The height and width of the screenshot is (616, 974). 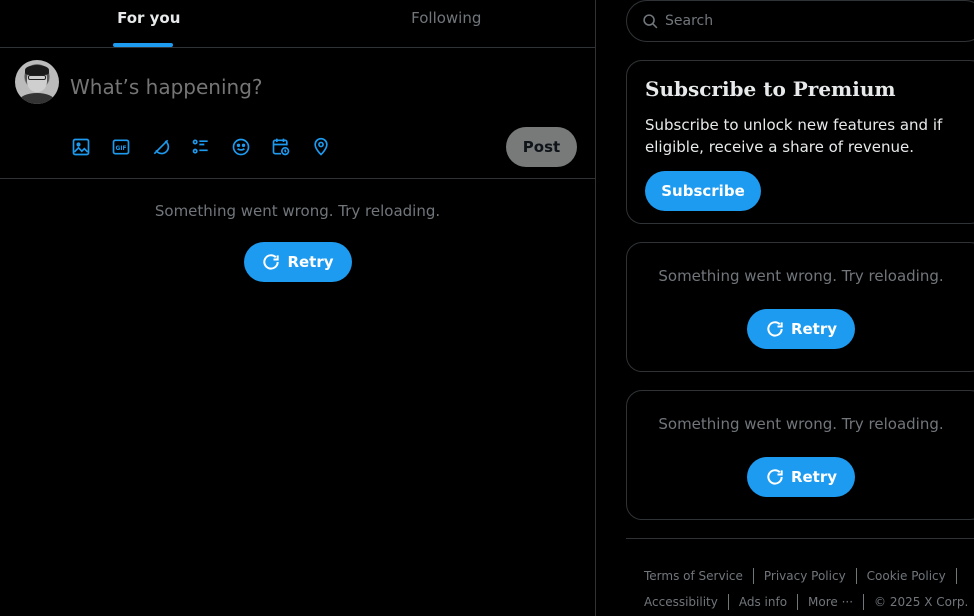 What do you see at coordinates (805, 21) in the screenshot?
I see `search-input` at bounding box center [805, 21].